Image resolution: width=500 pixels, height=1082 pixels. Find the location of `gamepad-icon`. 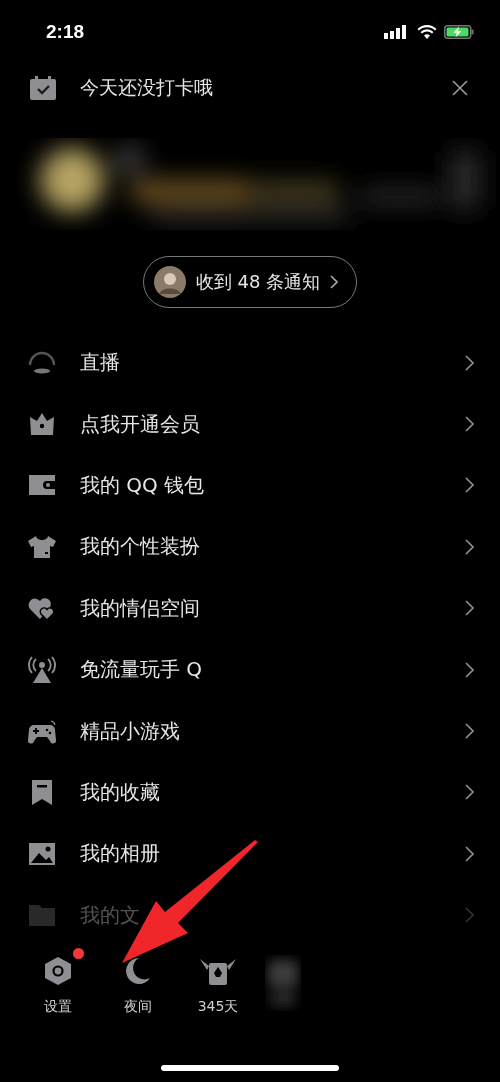

gamepad-icon is located at coordinates (42, 731).